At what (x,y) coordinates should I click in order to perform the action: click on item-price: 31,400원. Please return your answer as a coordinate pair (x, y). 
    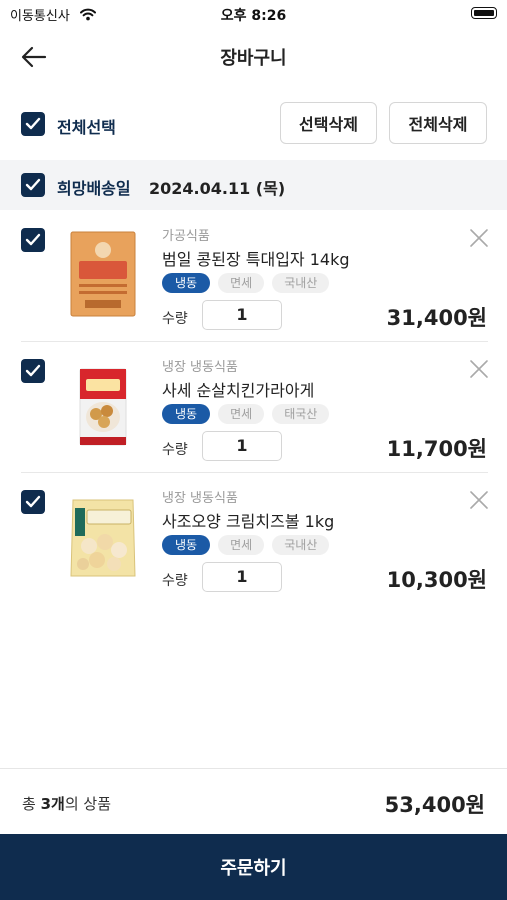
    Looking at the image, I should click on (436, 318).